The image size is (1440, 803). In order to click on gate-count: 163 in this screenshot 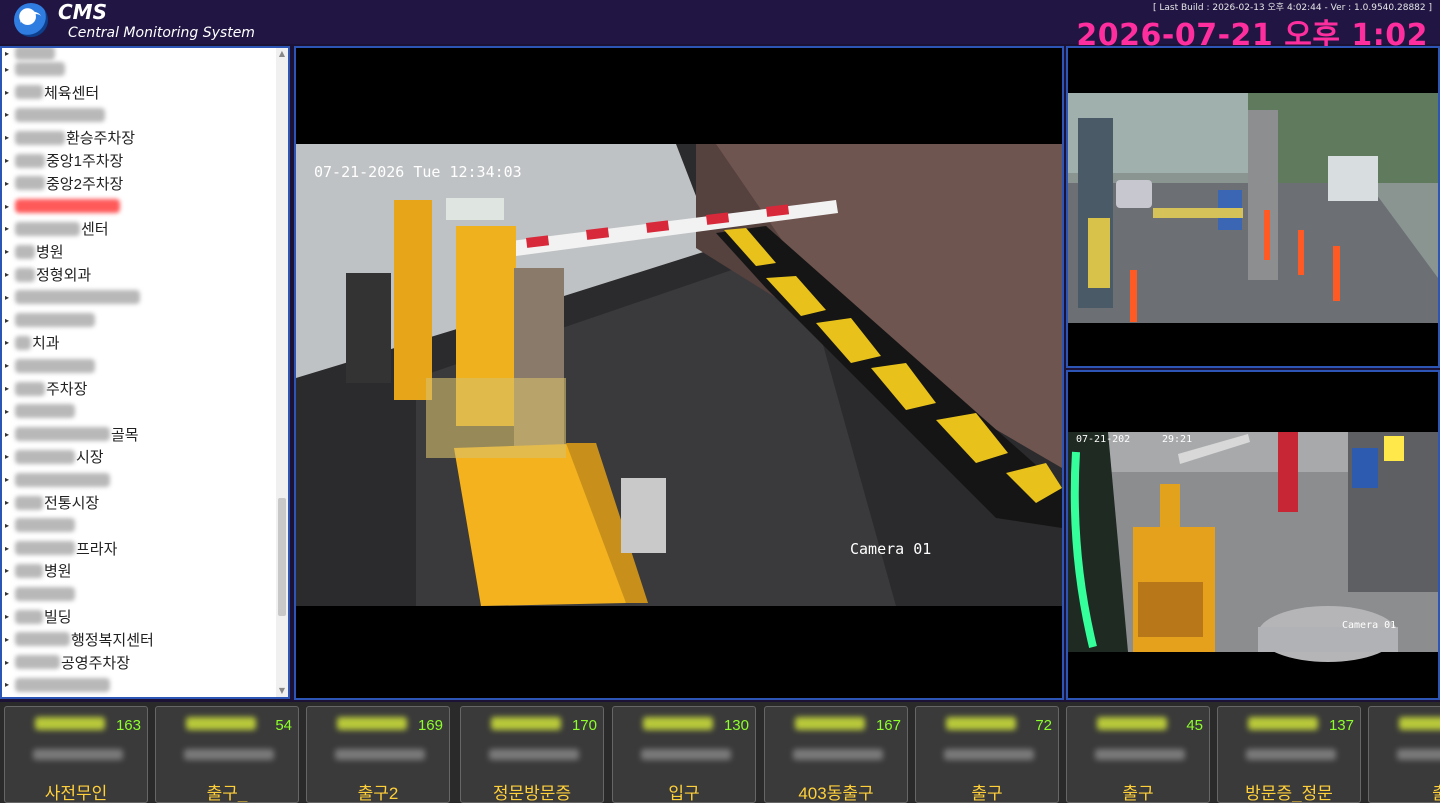, I will do `click(128, 725)`.